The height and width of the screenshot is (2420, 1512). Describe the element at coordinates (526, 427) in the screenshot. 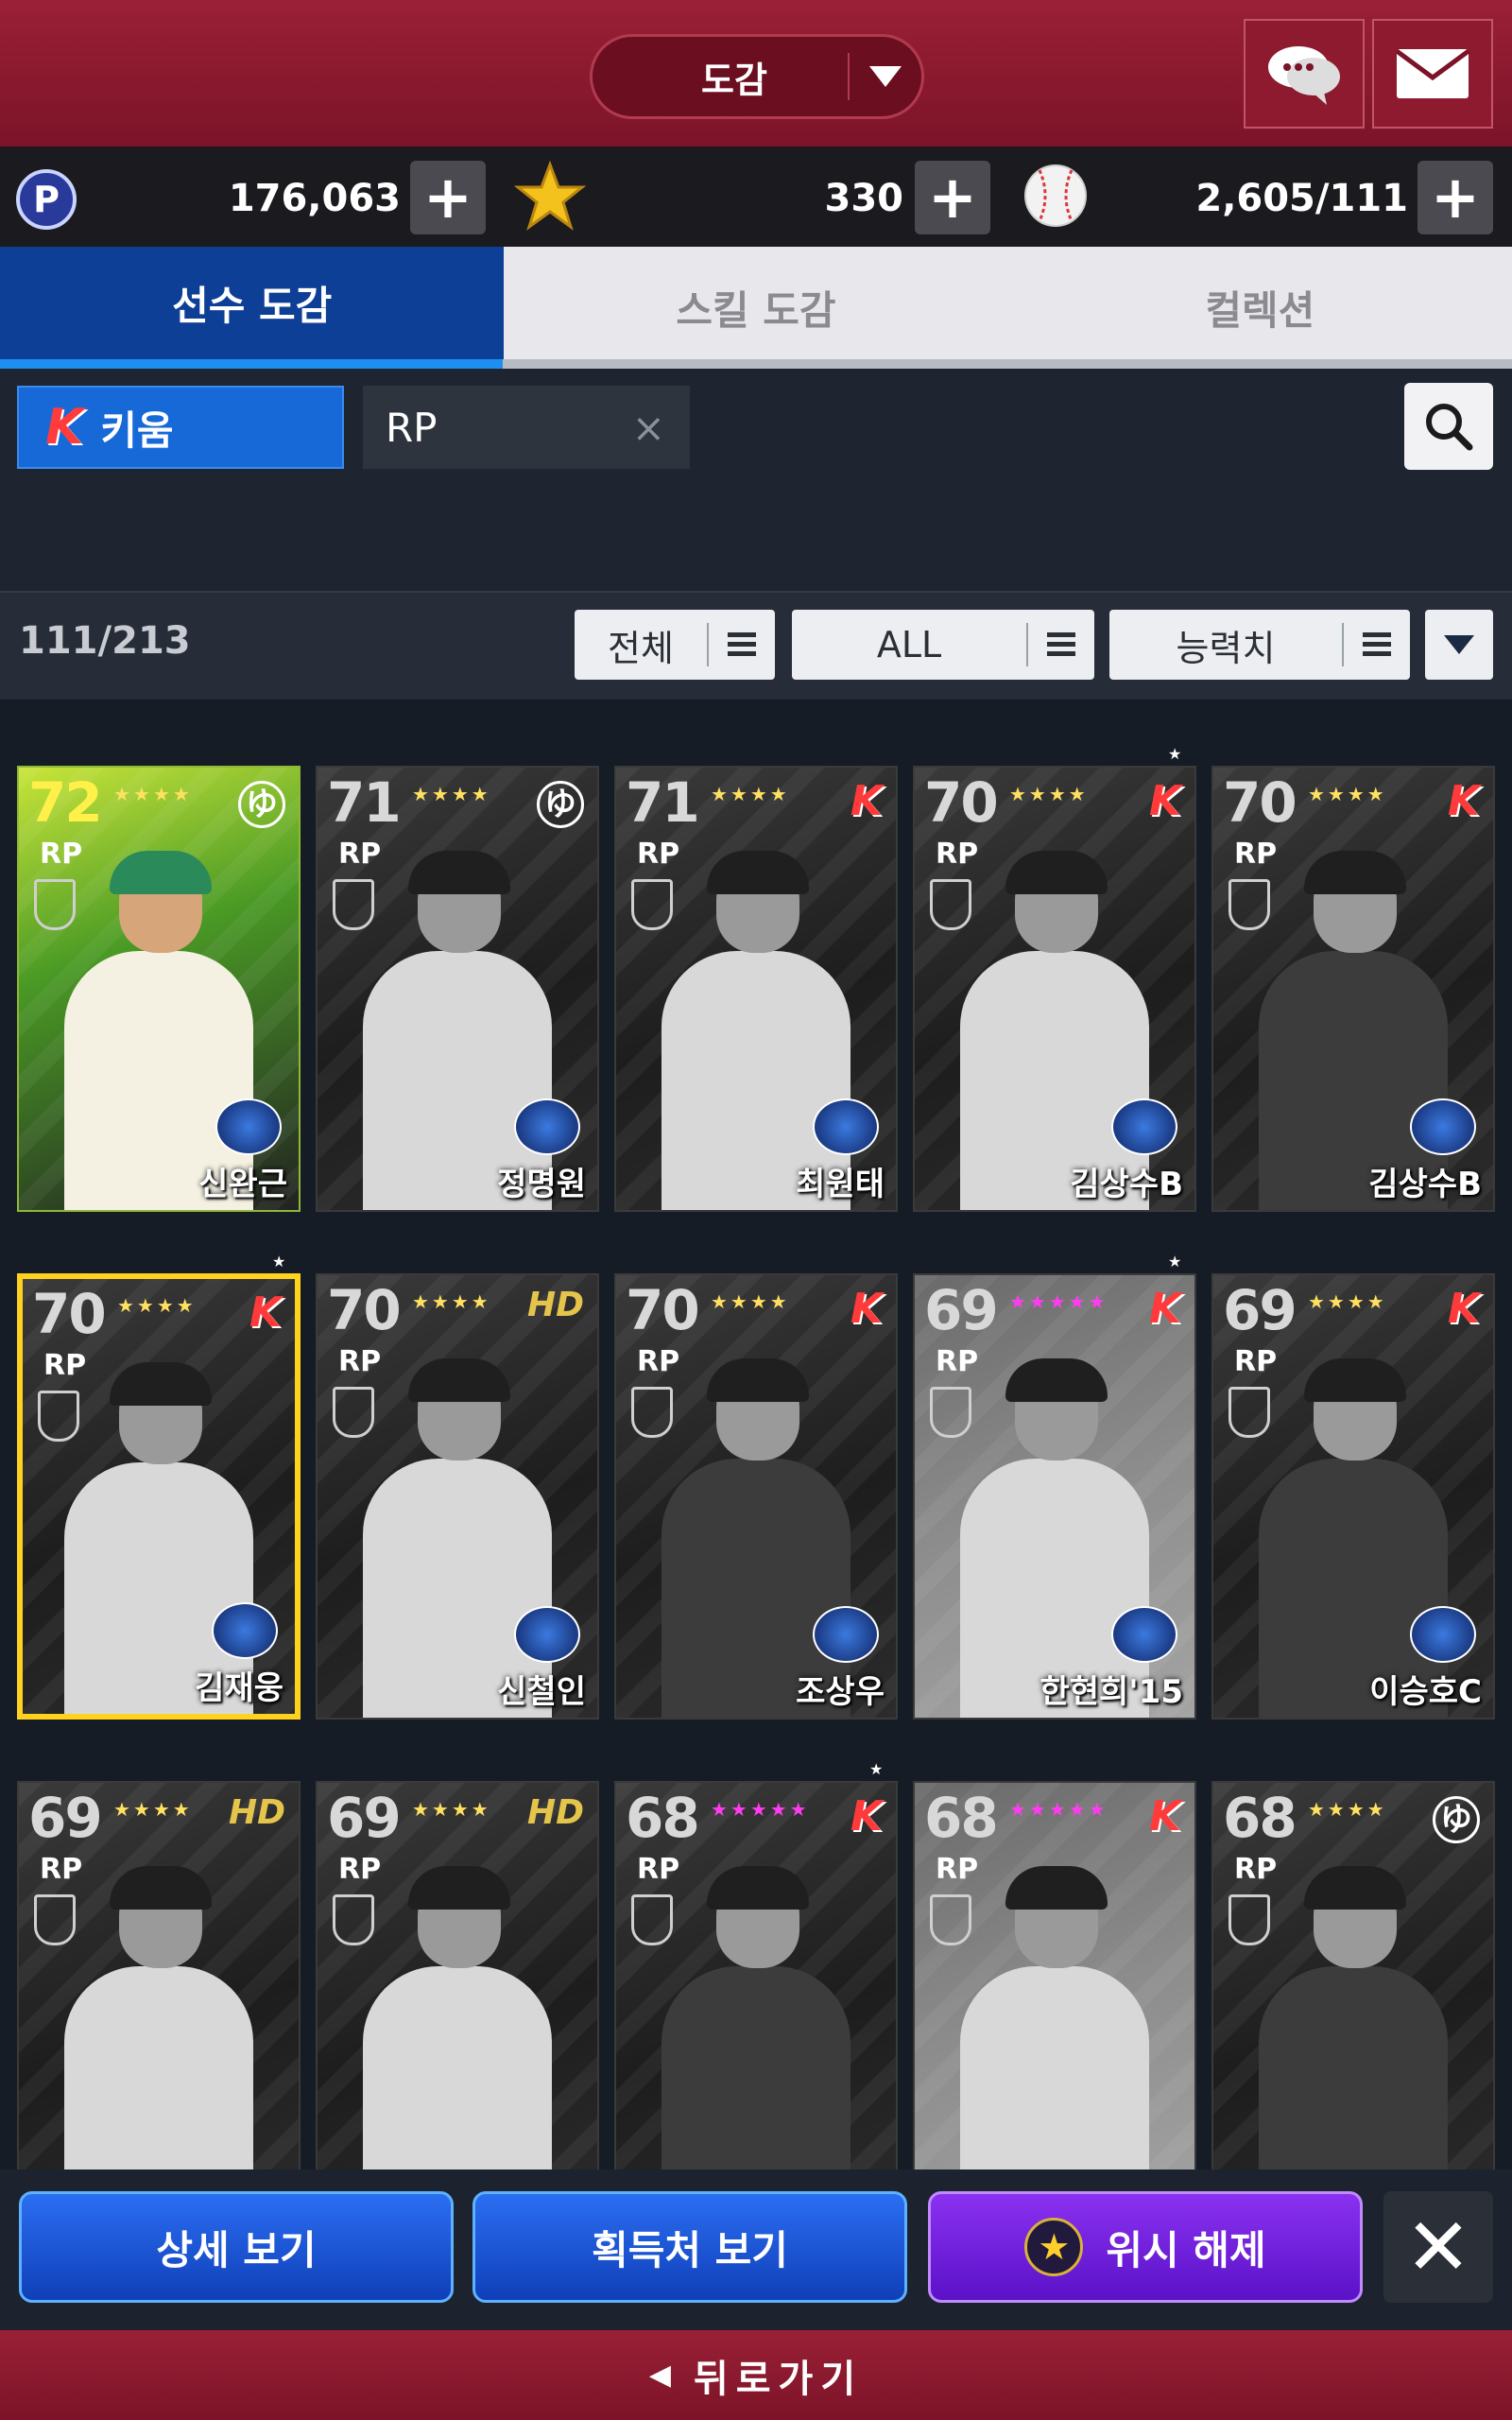

I see `position-filter-chip: RP ×` at that location.